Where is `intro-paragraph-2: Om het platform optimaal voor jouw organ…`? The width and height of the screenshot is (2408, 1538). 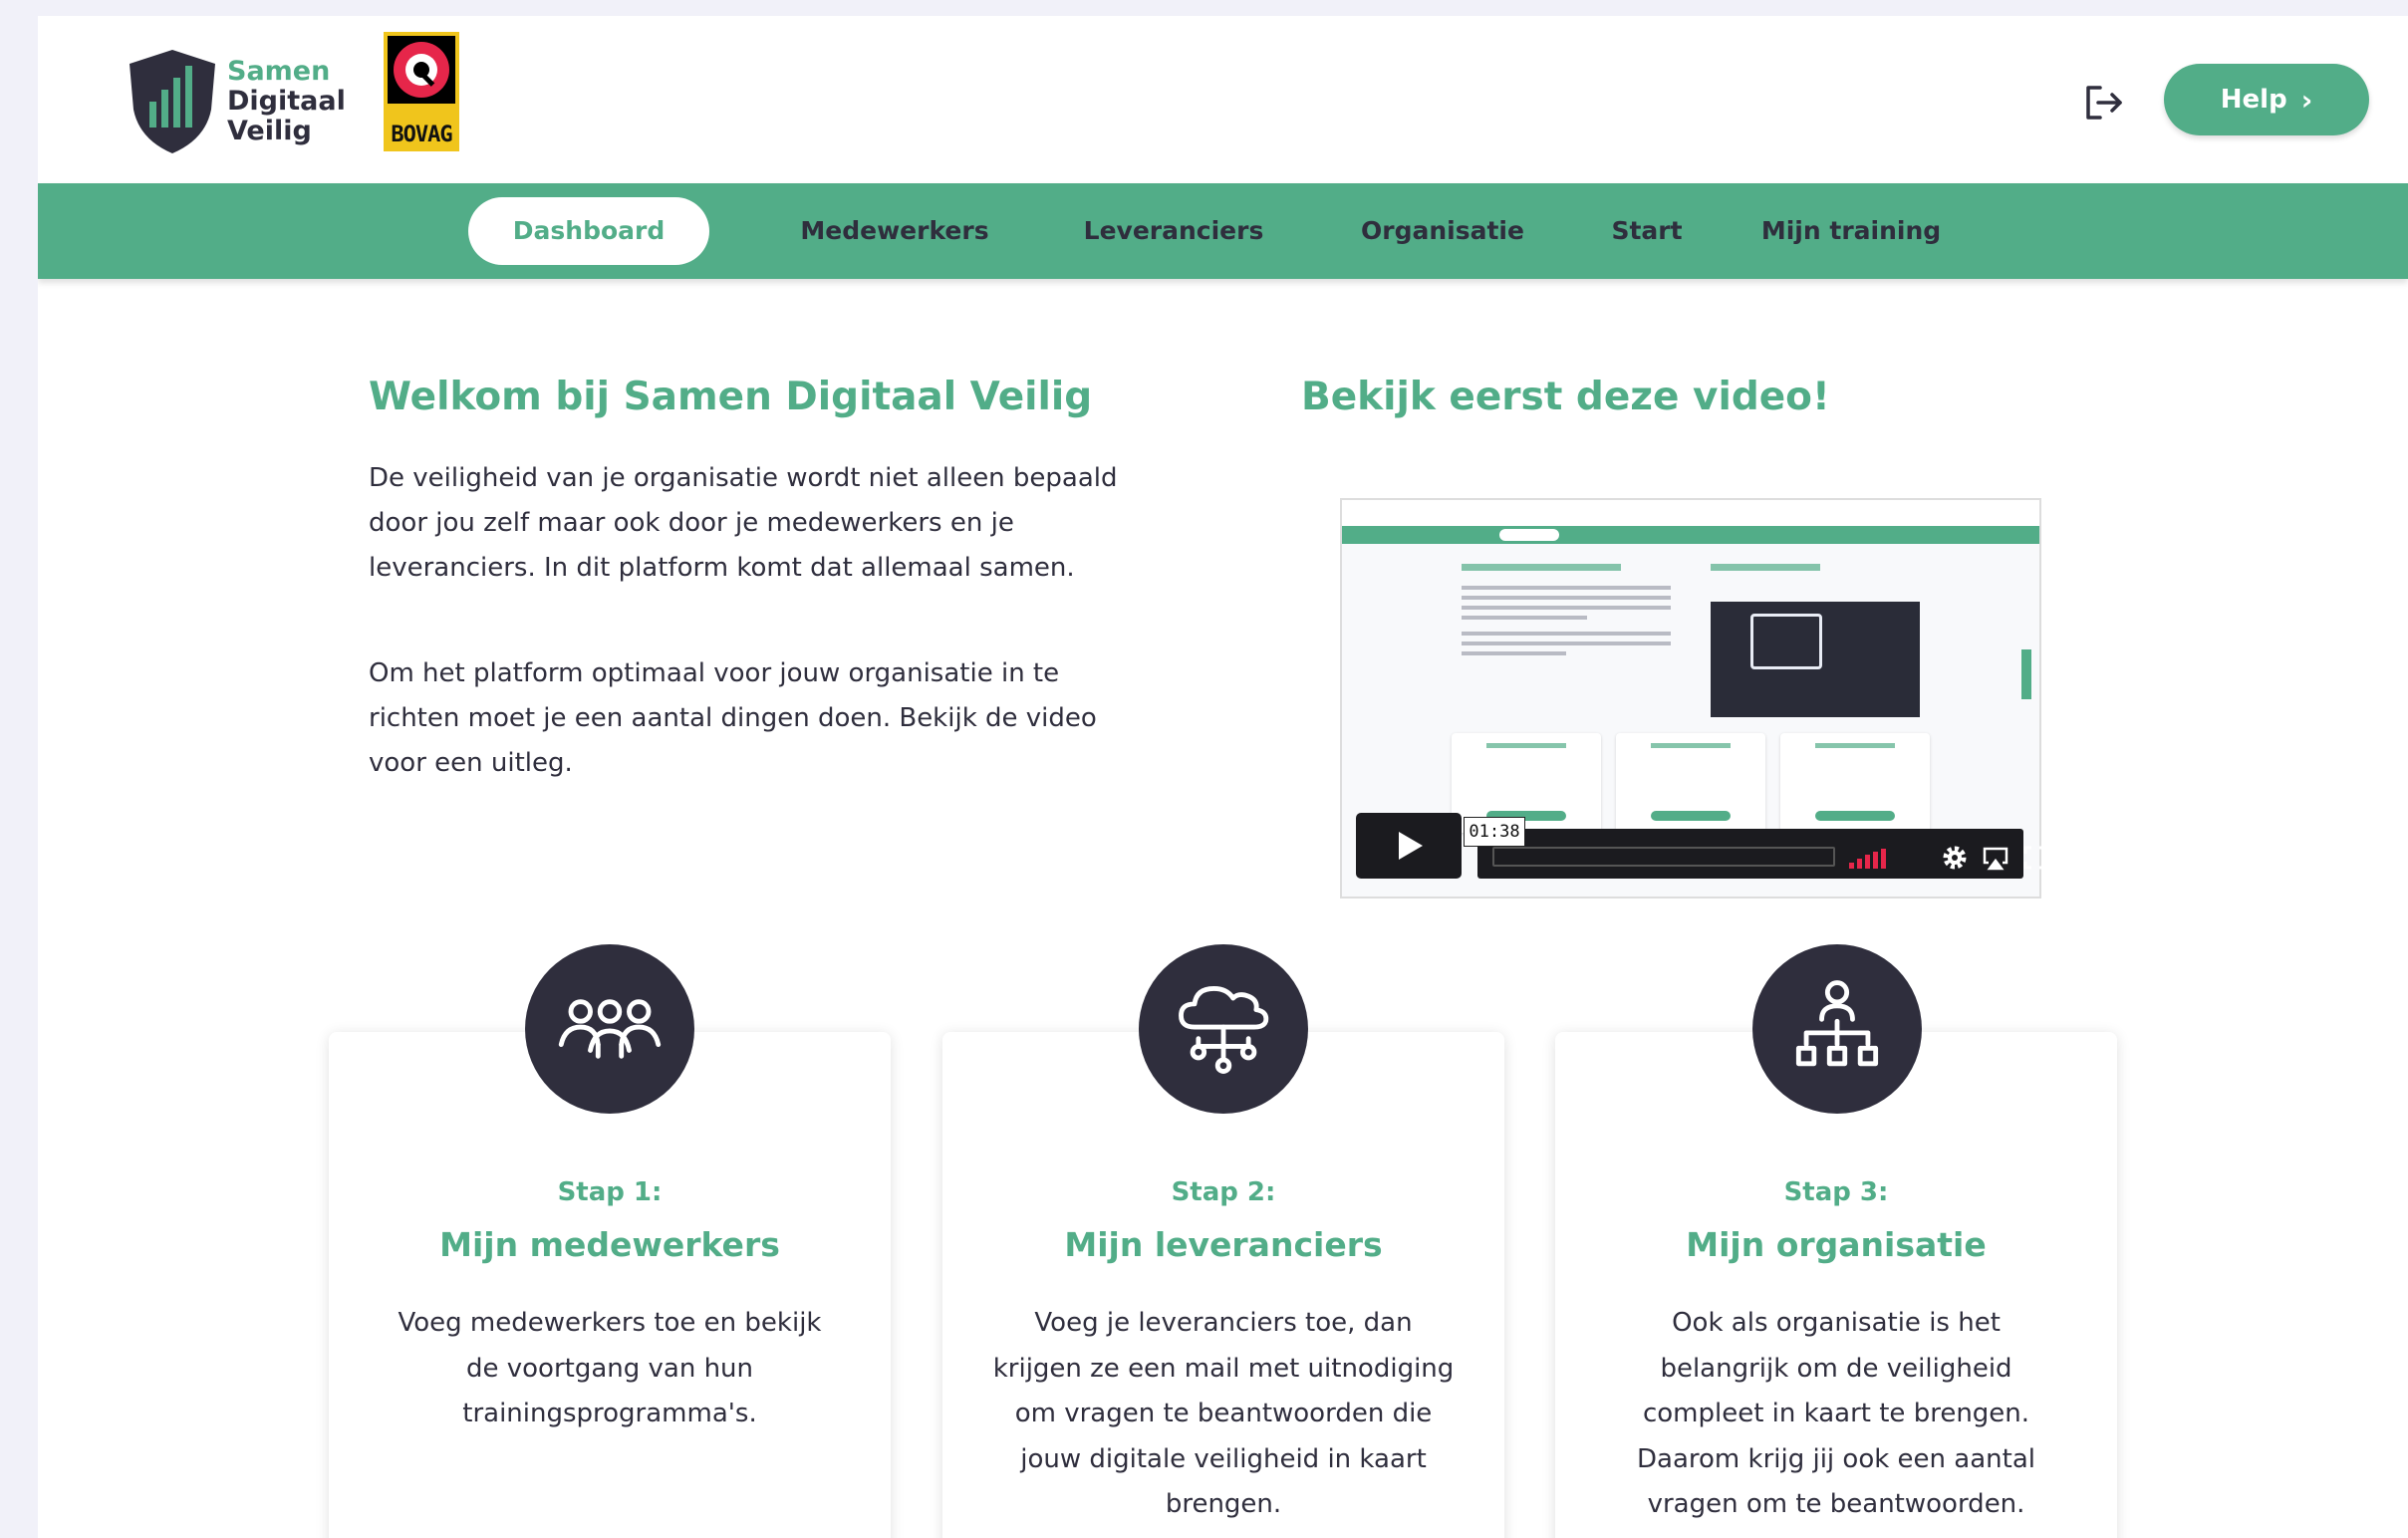 intro-paragraph-2: Om het platform optimaal voor jouw organ… is located at coordinates (733, 718).